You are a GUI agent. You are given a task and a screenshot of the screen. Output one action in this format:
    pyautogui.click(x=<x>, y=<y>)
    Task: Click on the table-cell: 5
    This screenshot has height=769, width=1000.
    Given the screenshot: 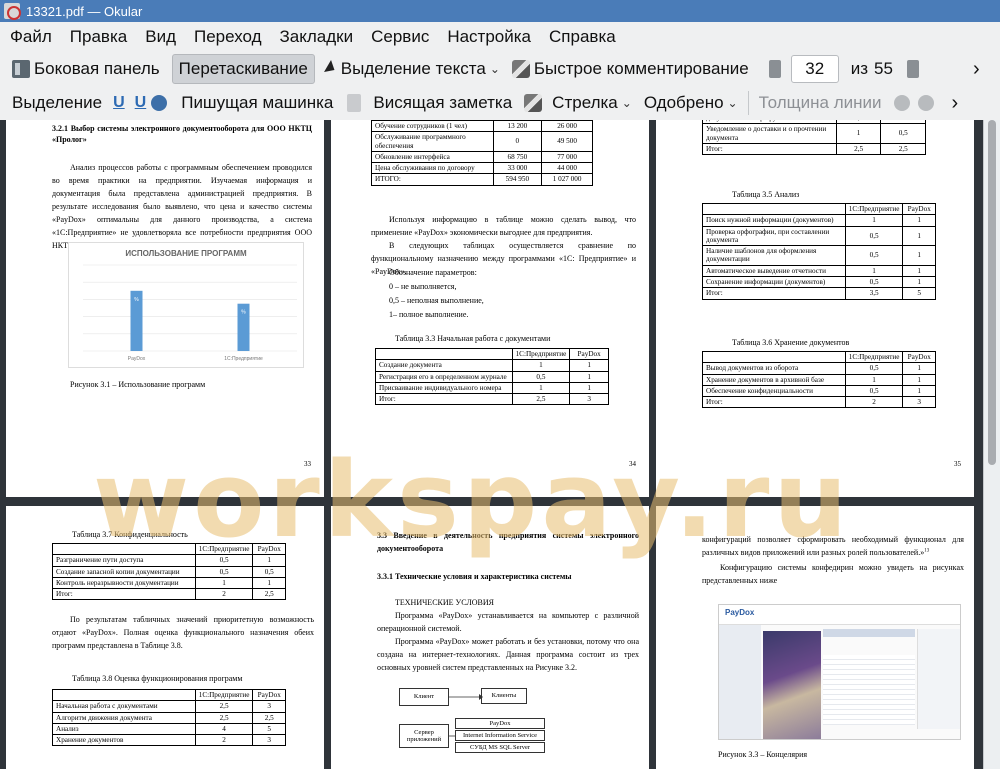 What is the action you would take?
    pyautogui.click(x=269, y=729)
    